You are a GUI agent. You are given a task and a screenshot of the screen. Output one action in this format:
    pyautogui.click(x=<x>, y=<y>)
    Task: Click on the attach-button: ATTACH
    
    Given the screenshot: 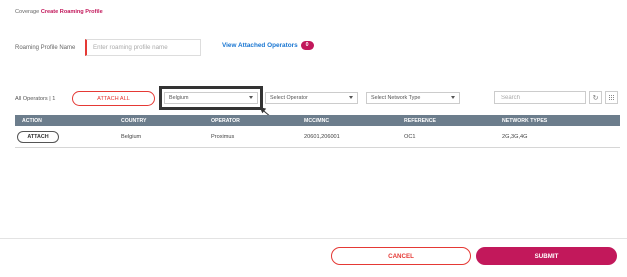 What is the action you would take?
    pyautogui.click(x=38, y=136)
    